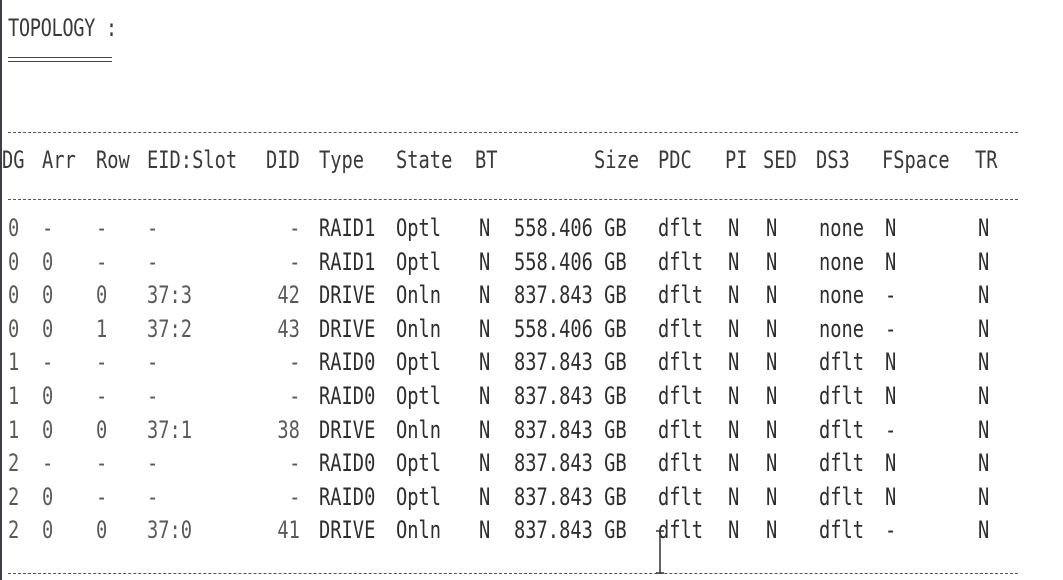  Describe the element at coordinates (780, 160) in the screenshot. I see `column-header-sed: SED` at that location.